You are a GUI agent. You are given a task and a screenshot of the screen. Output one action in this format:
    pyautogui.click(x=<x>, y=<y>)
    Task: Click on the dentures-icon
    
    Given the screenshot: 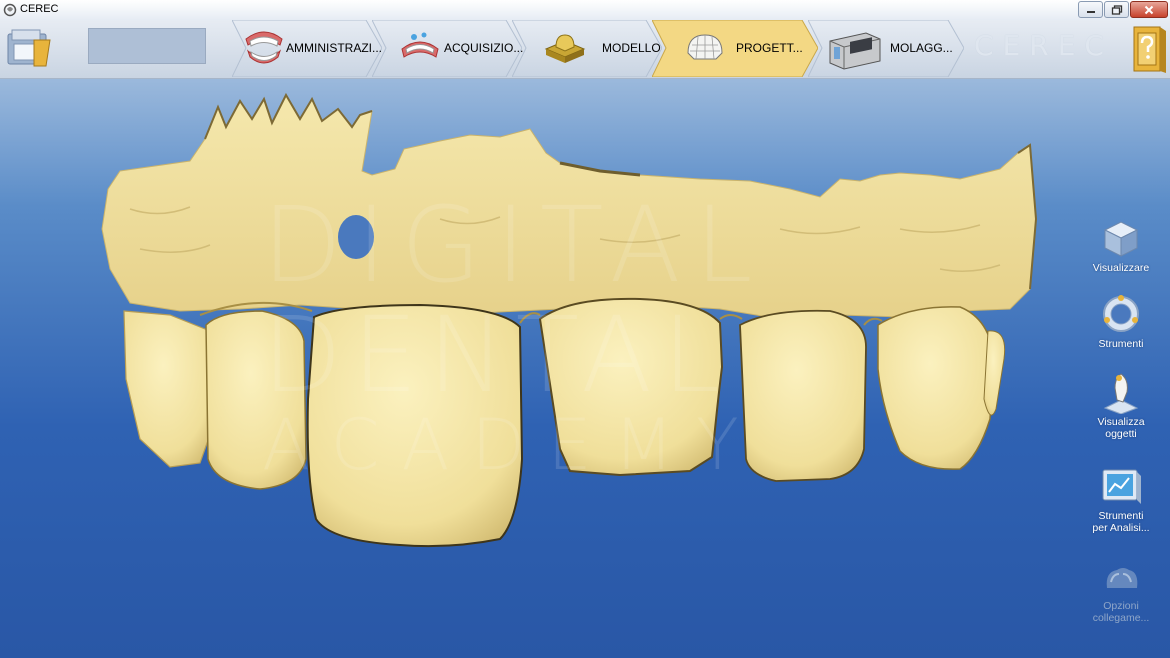 What is the action you would take?
    pyautogui.click(x=264, y=47)
    